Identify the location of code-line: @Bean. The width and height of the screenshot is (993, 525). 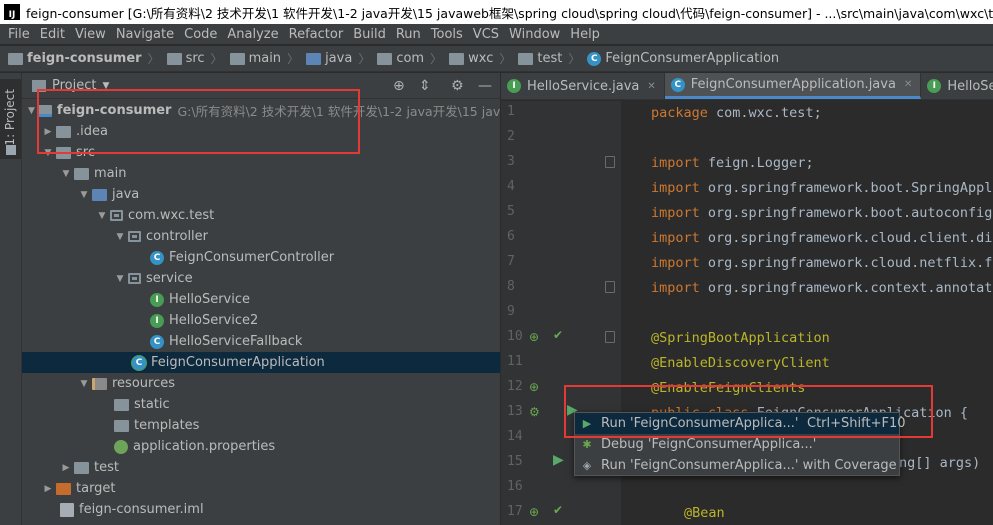
(704, 513).